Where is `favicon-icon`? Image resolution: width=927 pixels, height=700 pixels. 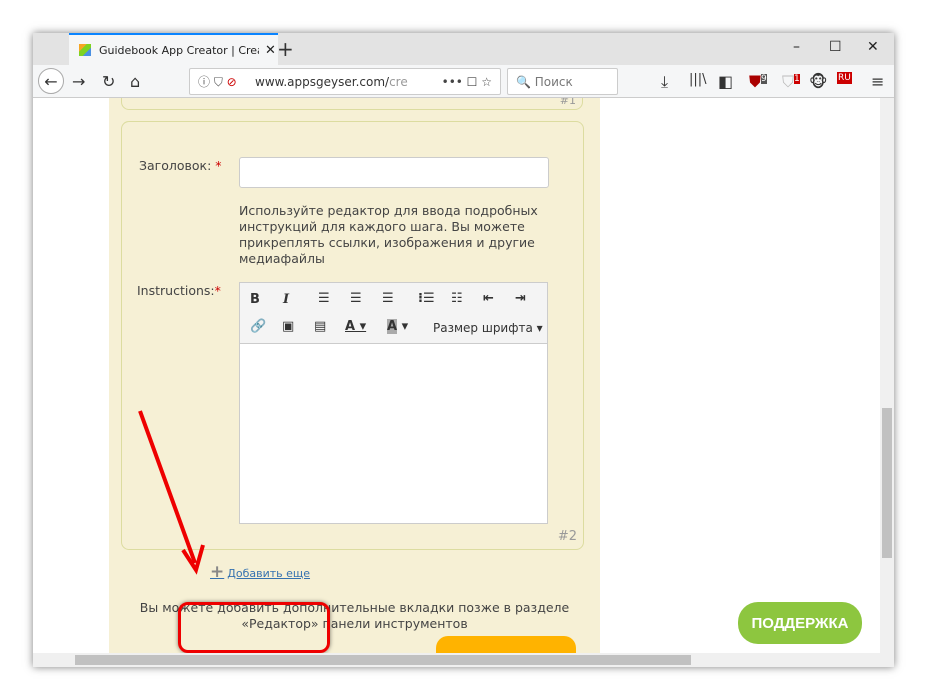 favicon-icon is located at coordinates (85, 50).